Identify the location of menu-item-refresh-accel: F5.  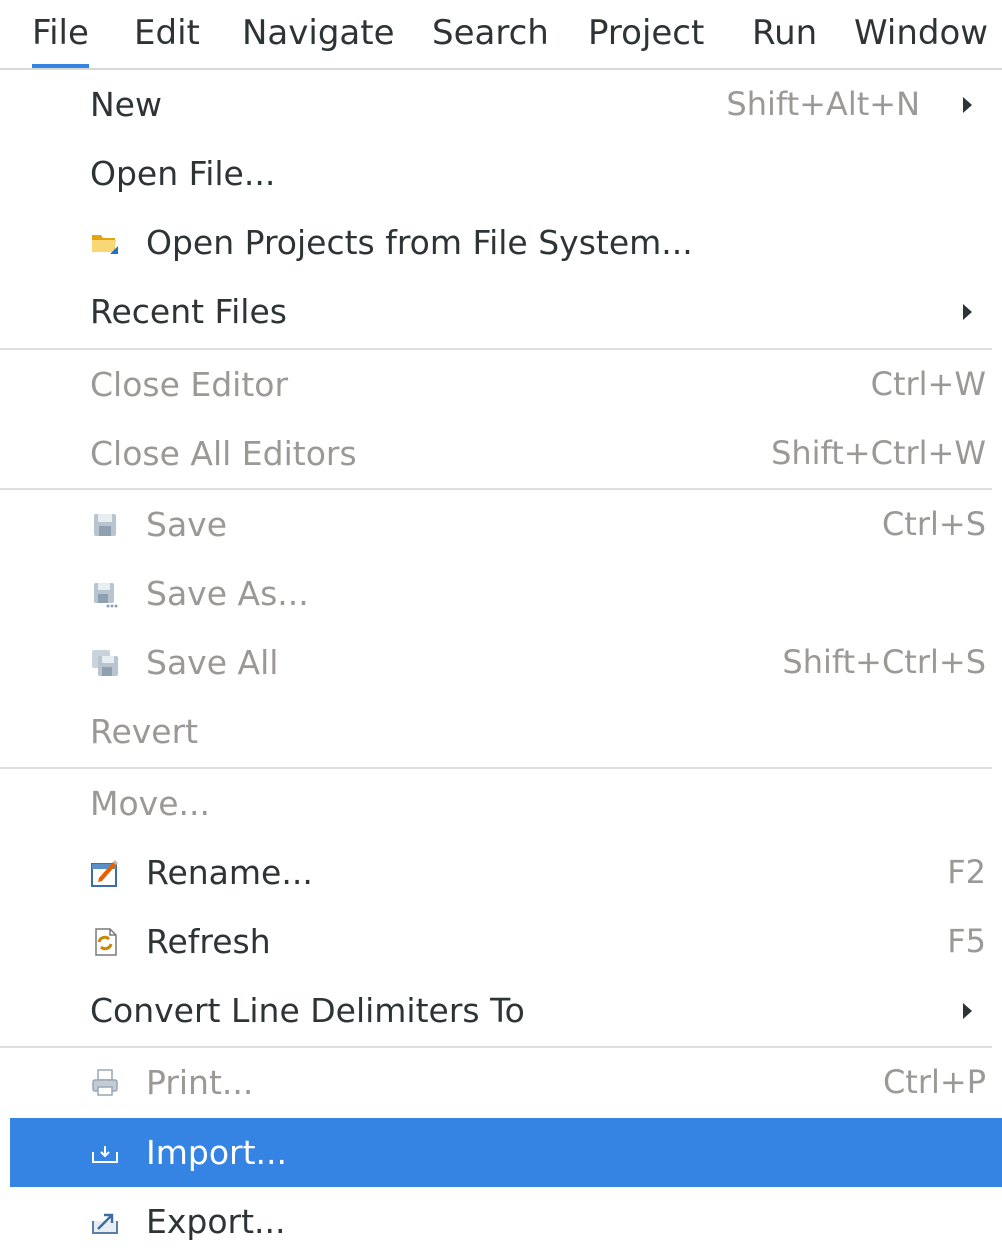
(966, 941).